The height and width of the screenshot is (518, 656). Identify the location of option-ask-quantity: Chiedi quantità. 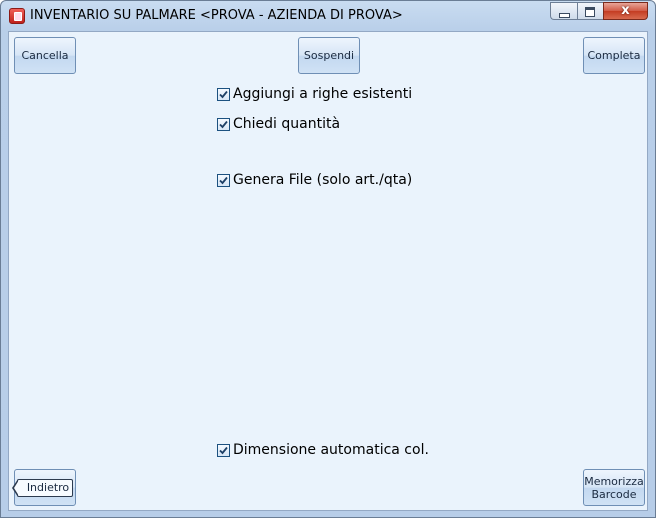
(278, 124).